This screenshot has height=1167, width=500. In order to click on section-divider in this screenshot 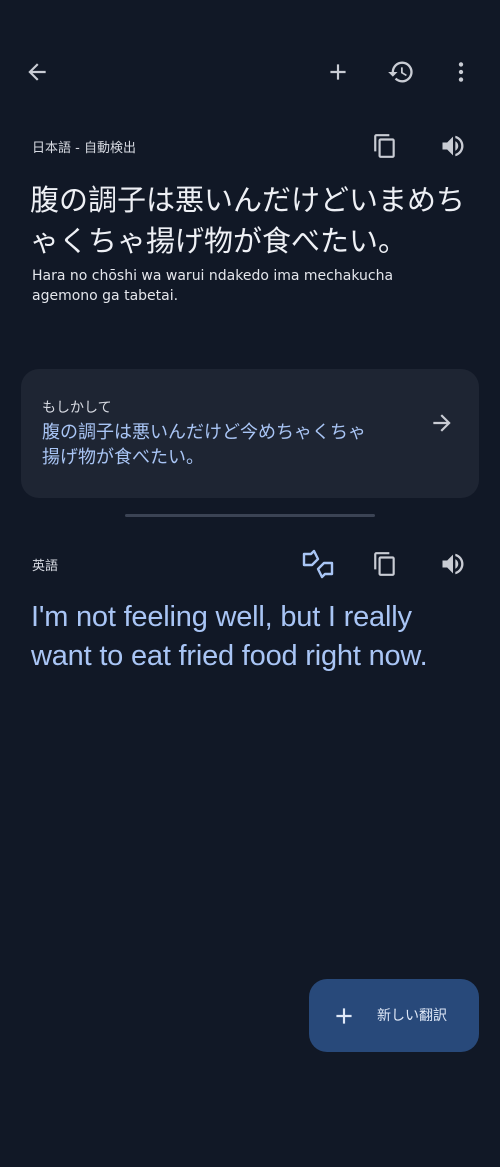, I will do `click(250, 515)`.